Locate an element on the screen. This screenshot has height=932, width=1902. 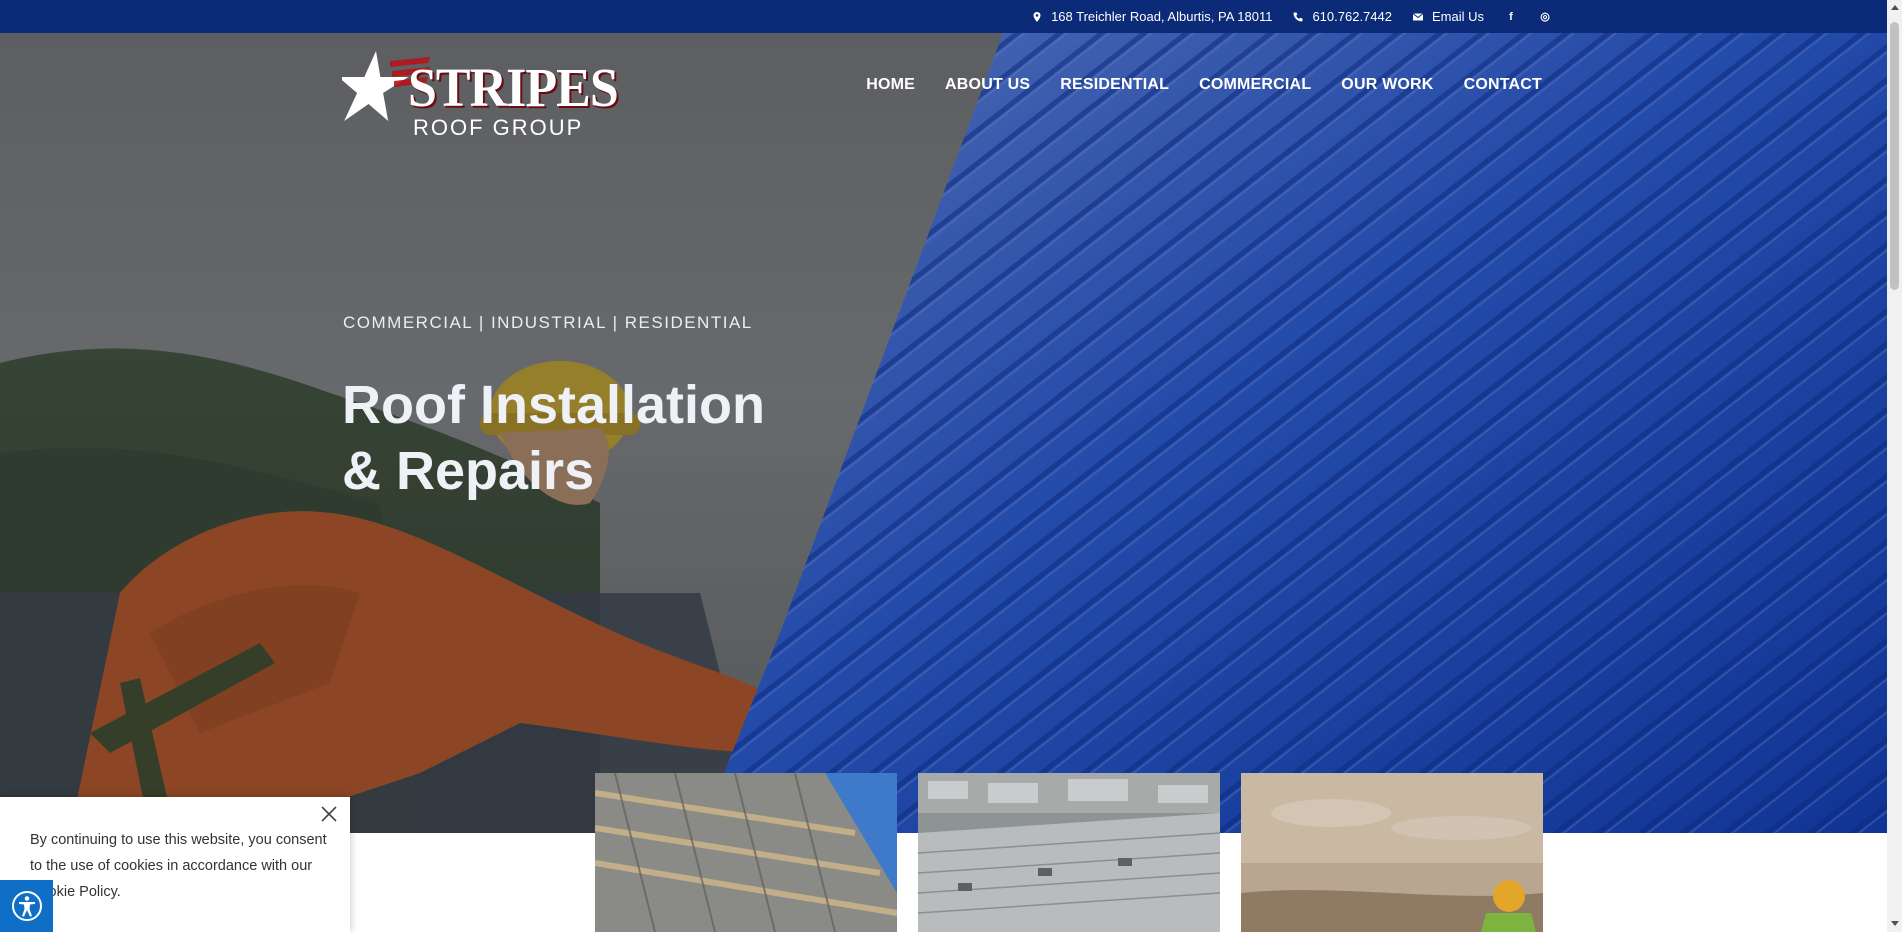
roofer-worker-image is located at coordinates (1392, 852).